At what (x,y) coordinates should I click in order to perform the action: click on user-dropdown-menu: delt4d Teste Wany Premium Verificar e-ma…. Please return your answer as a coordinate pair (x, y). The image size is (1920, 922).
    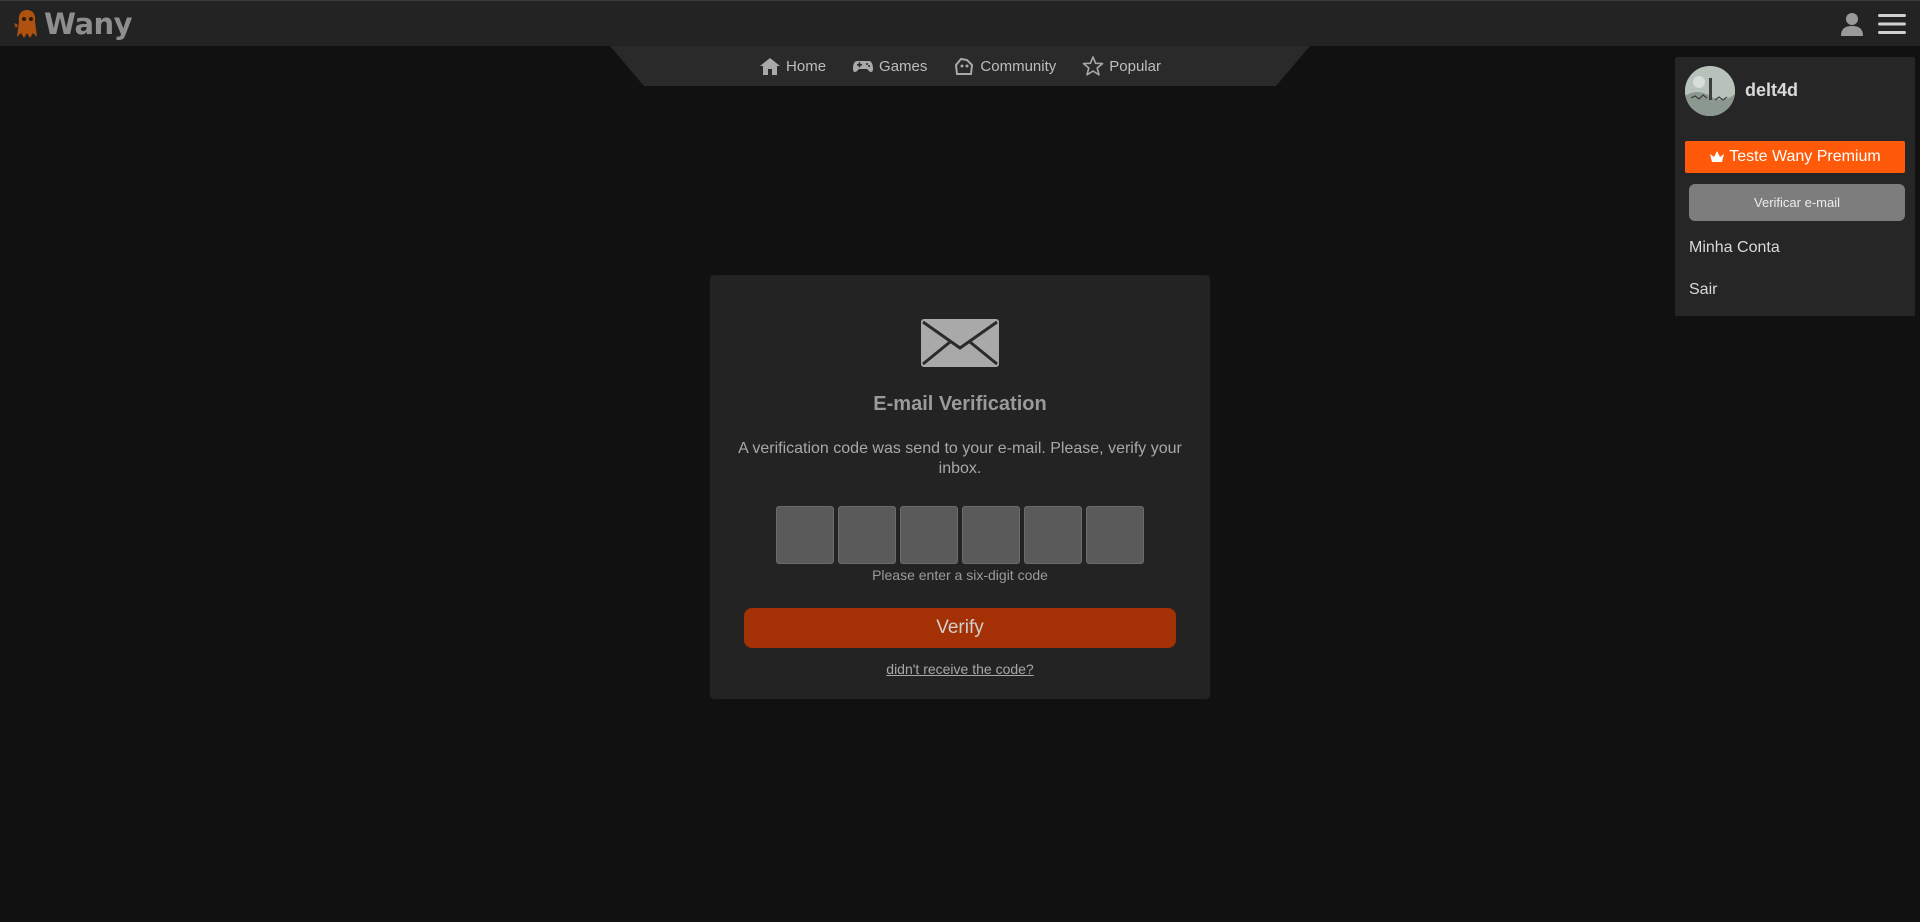
    Looking at the image, I should click on (1795, 186).